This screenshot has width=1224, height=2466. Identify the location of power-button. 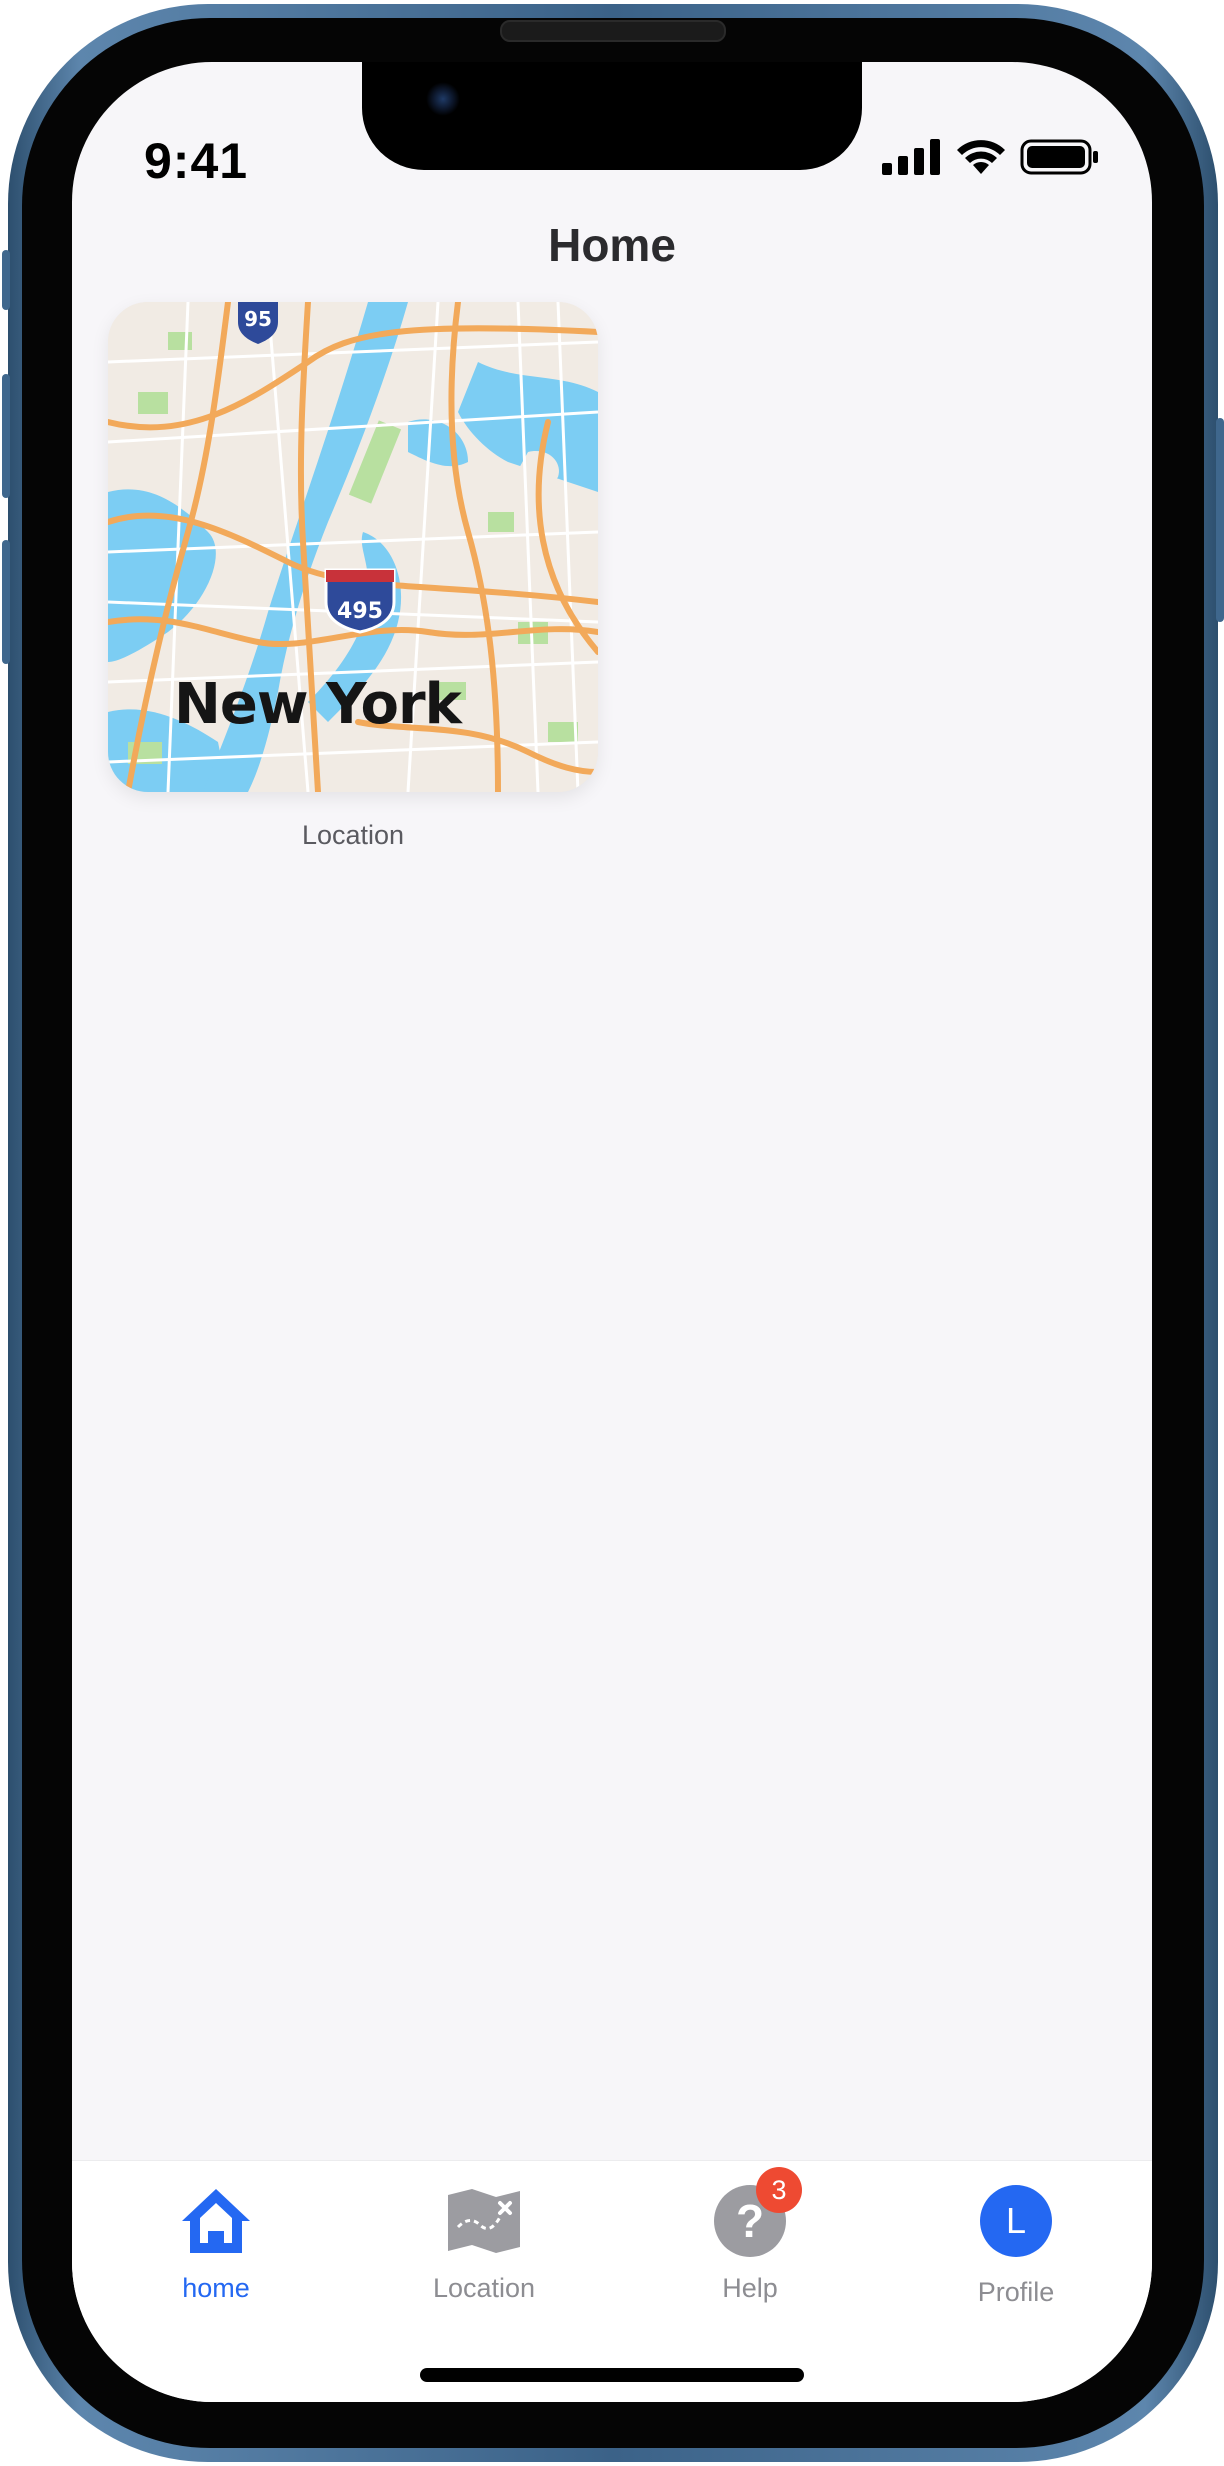
(1220, 520).